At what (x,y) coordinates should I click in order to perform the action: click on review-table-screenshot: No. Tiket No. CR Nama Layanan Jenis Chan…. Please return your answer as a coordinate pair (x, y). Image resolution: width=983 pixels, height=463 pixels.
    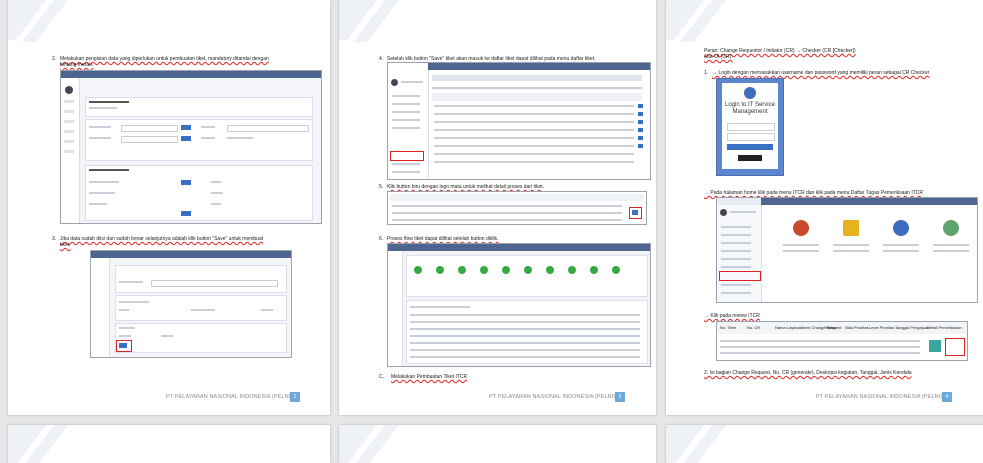
    Looking at the image, I should click on (842, 341).